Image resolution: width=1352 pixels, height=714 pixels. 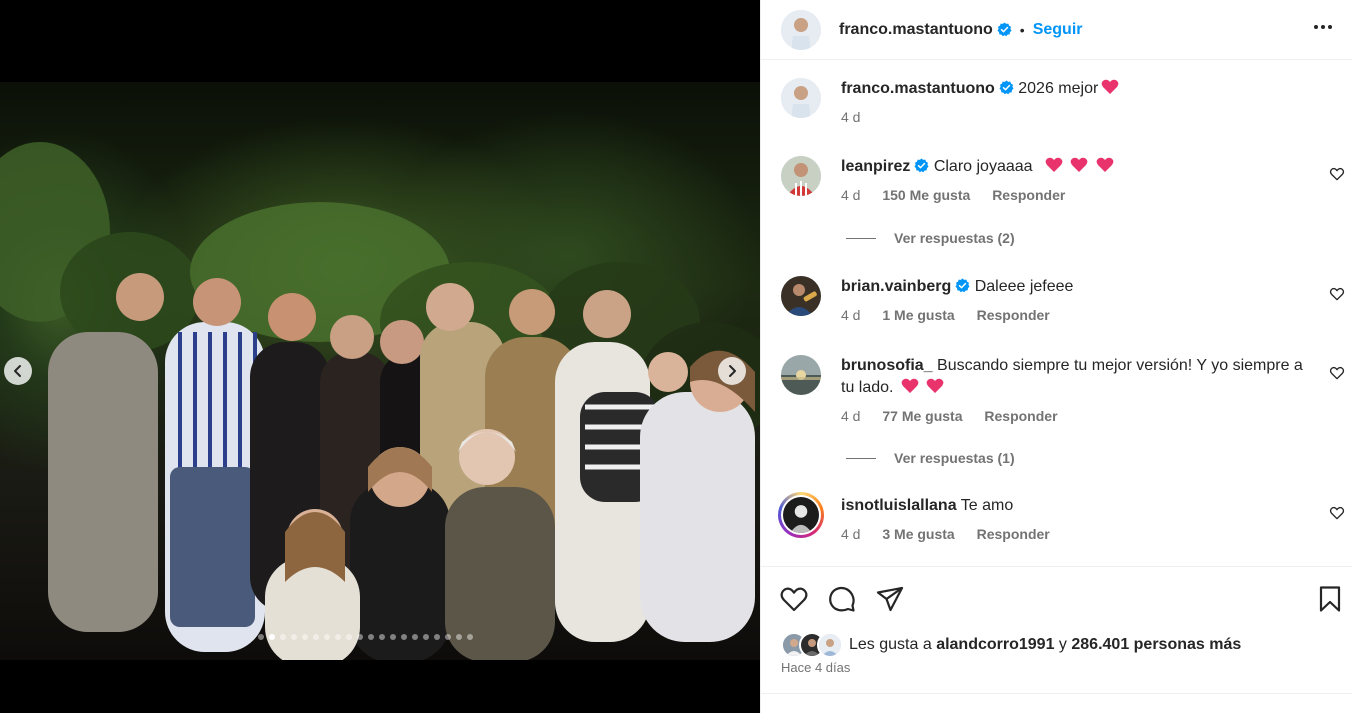 What do you see at coordinates (815, 667) in the screenshot?
I see `post-time: Hace 4 días` at bounding box center [815, 667].